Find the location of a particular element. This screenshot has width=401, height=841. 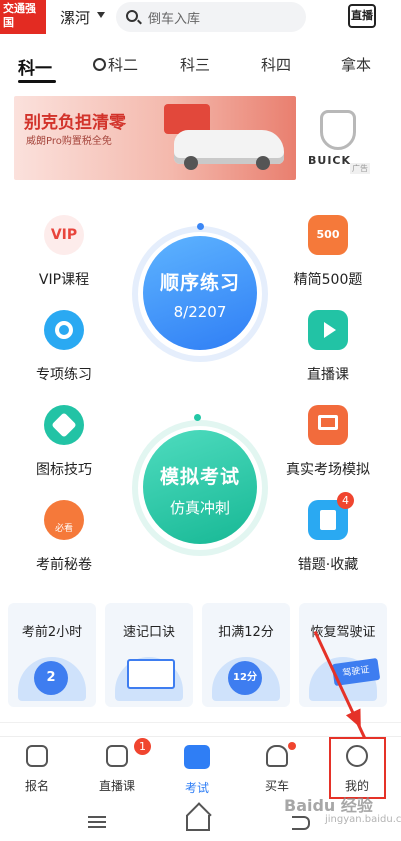

mock-exam-button: 模拟考试 仿真冲刺 is located at coordinates (200, 487).